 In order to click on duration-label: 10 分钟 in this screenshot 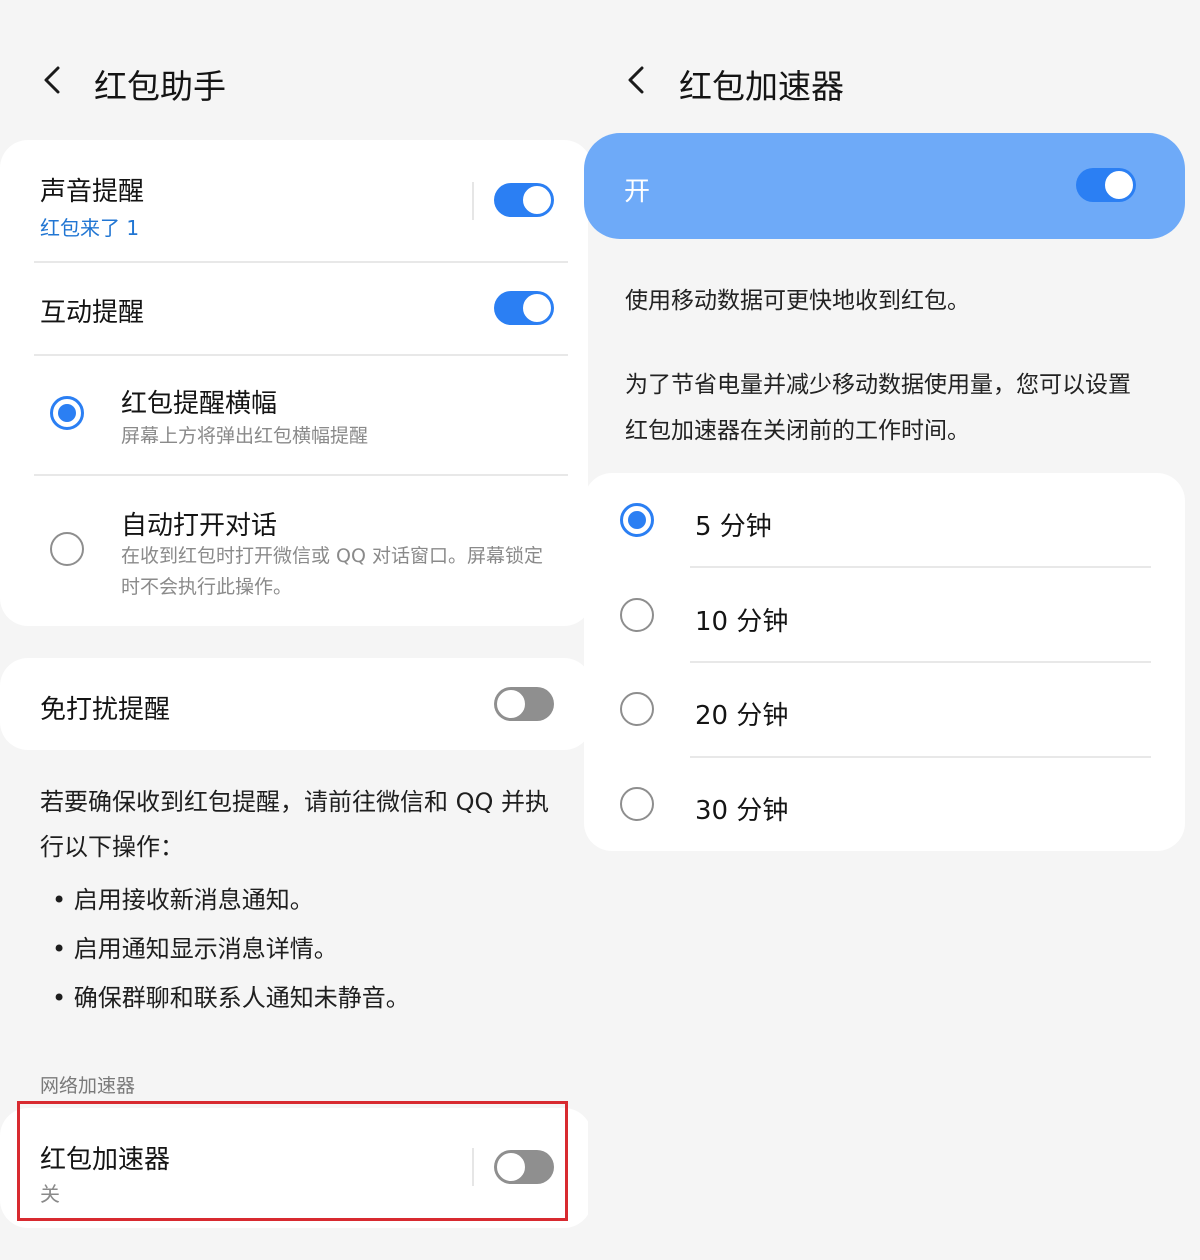, I will do `click(742, 622)`.